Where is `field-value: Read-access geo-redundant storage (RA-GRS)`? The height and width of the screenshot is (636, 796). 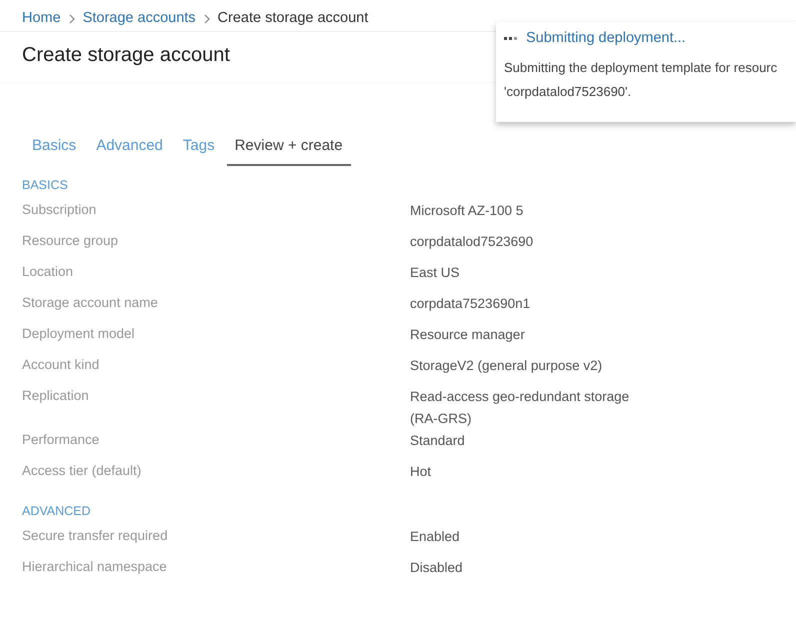 field-value: Read-access geo-redundant storage (RA-GRS) is located at coordinates (520, 407).